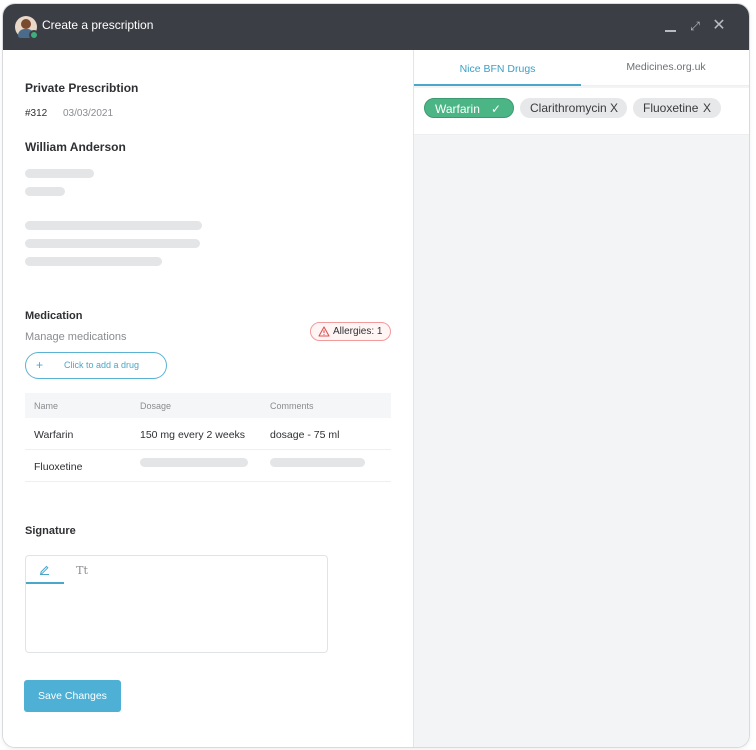 The image size is (756, 750). I want to click on drug-name: Warfarin, so click(54, 435).